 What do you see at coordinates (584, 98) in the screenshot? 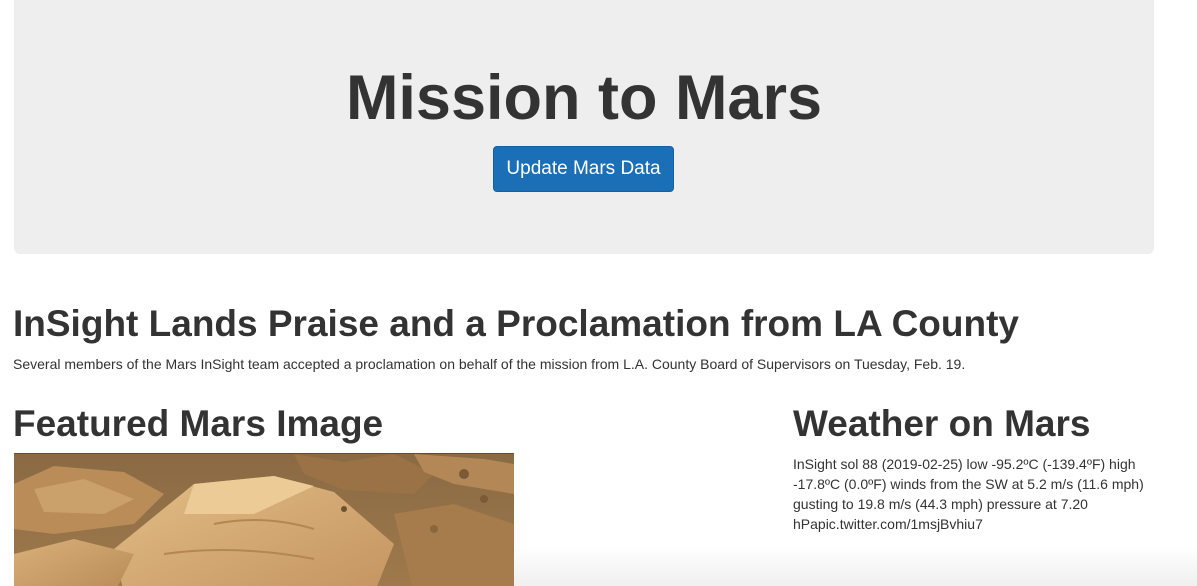
I see `page-title: Mission to Mars` at bounding box center [584, 98].